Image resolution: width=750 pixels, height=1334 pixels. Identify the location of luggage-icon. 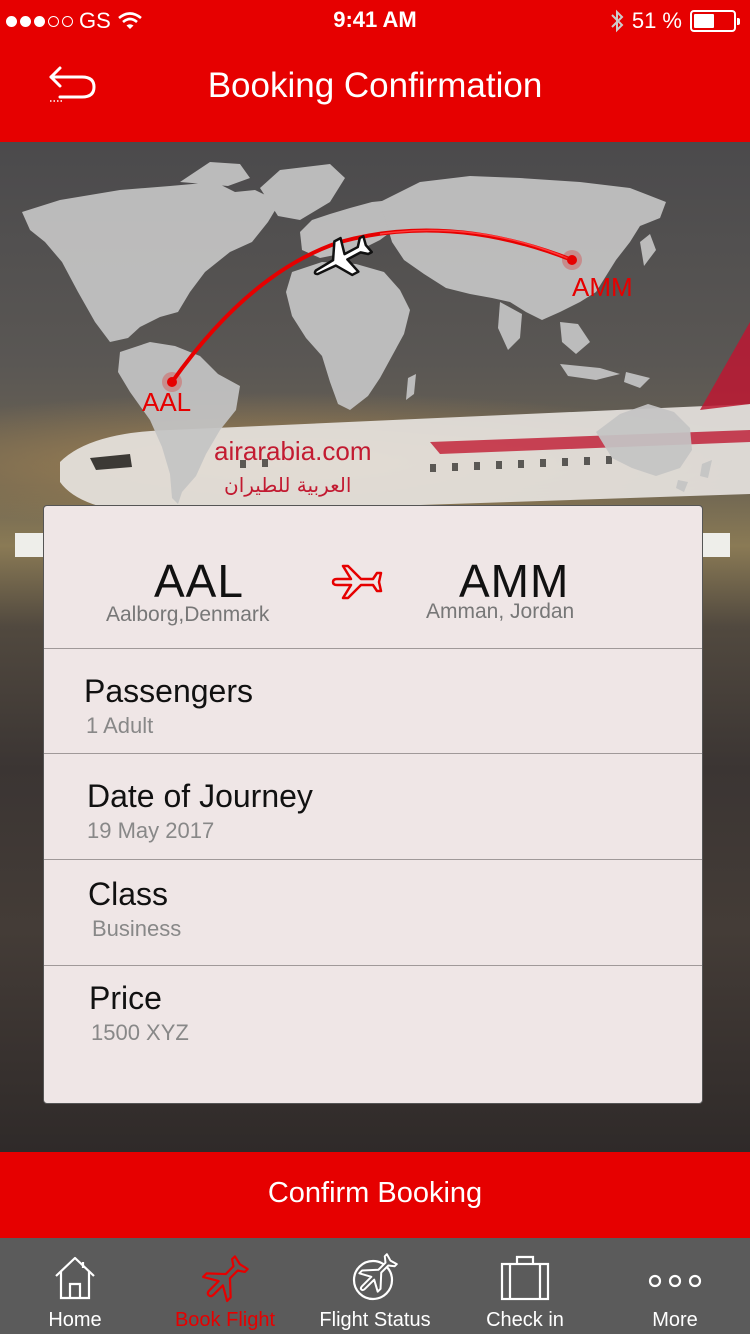
(525, 1278).